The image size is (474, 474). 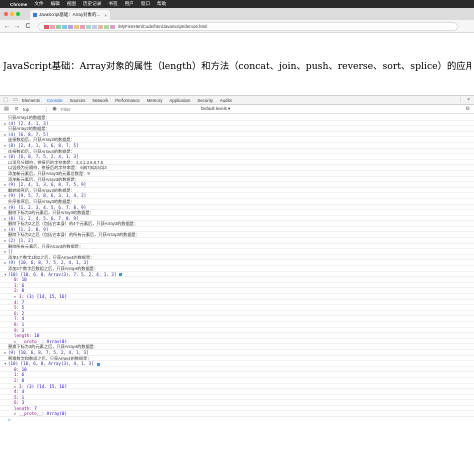 I want to click on live-expression-icon: ◉, so click(x=54, y=109).